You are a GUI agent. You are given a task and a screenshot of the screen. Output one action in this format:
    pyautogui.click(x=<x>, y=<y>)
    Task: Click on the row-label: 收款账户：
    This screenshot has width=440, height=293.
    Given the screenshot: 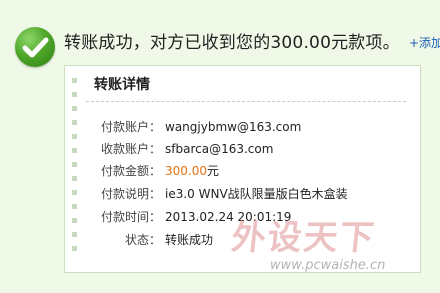 What is the action you would take?
    pyautogui.click(x=130, y=149)
    